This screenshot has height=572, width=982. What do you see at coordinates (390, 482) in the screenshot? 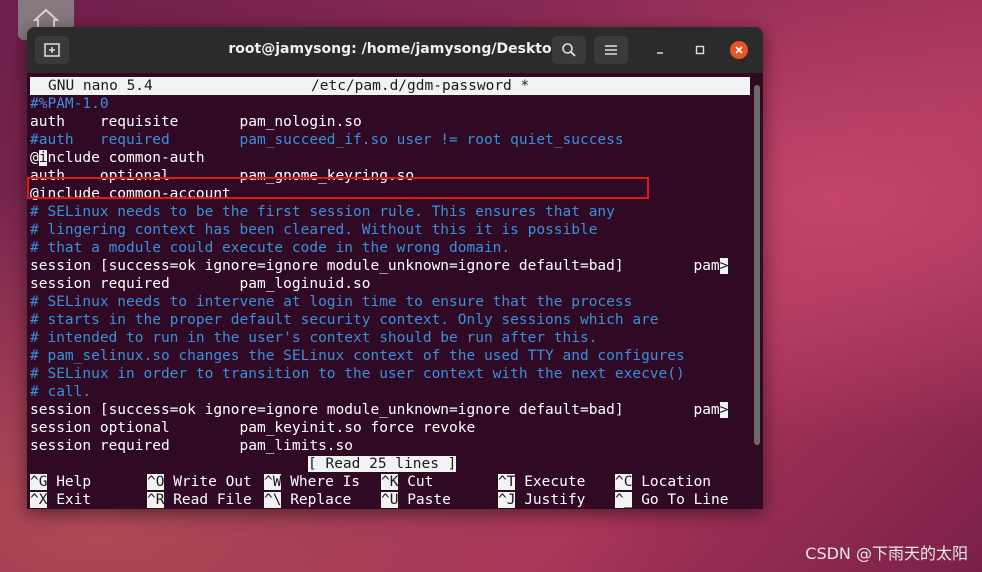
I see `shortcut-key: ^K` at bounding box center [390, 482].